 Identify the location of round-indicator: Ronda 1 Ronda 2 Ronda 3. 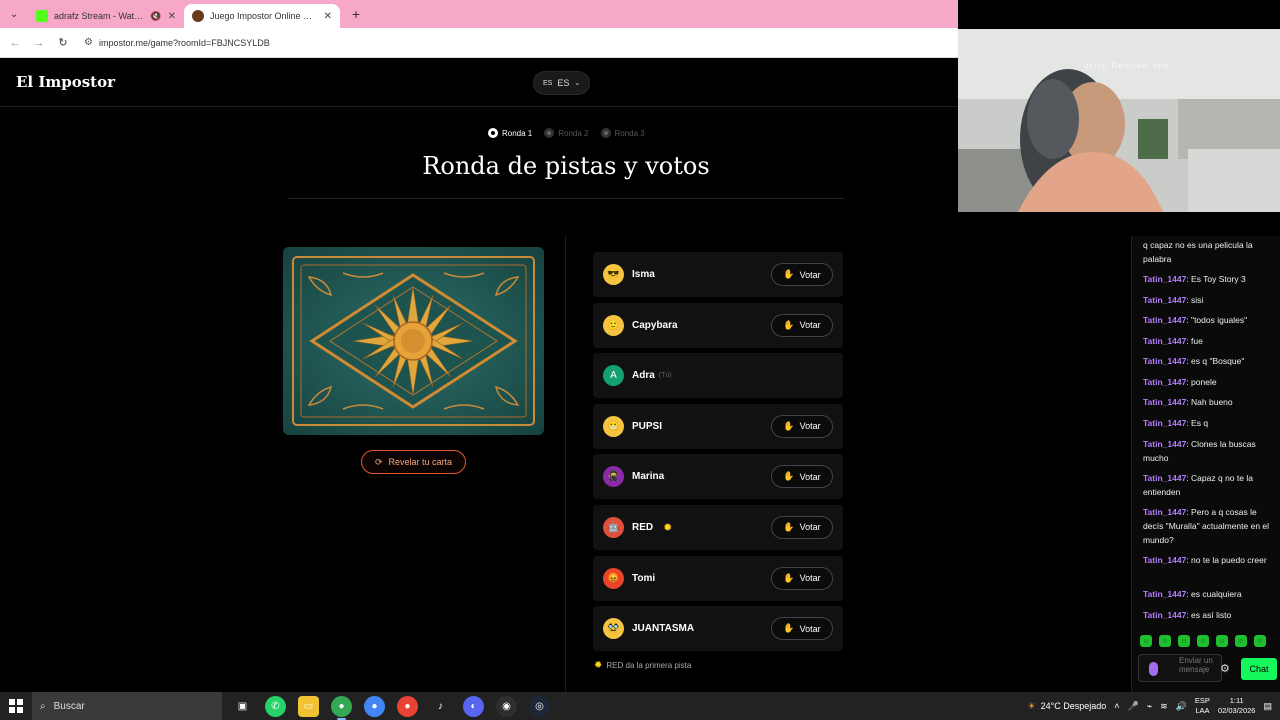
(566, 133).